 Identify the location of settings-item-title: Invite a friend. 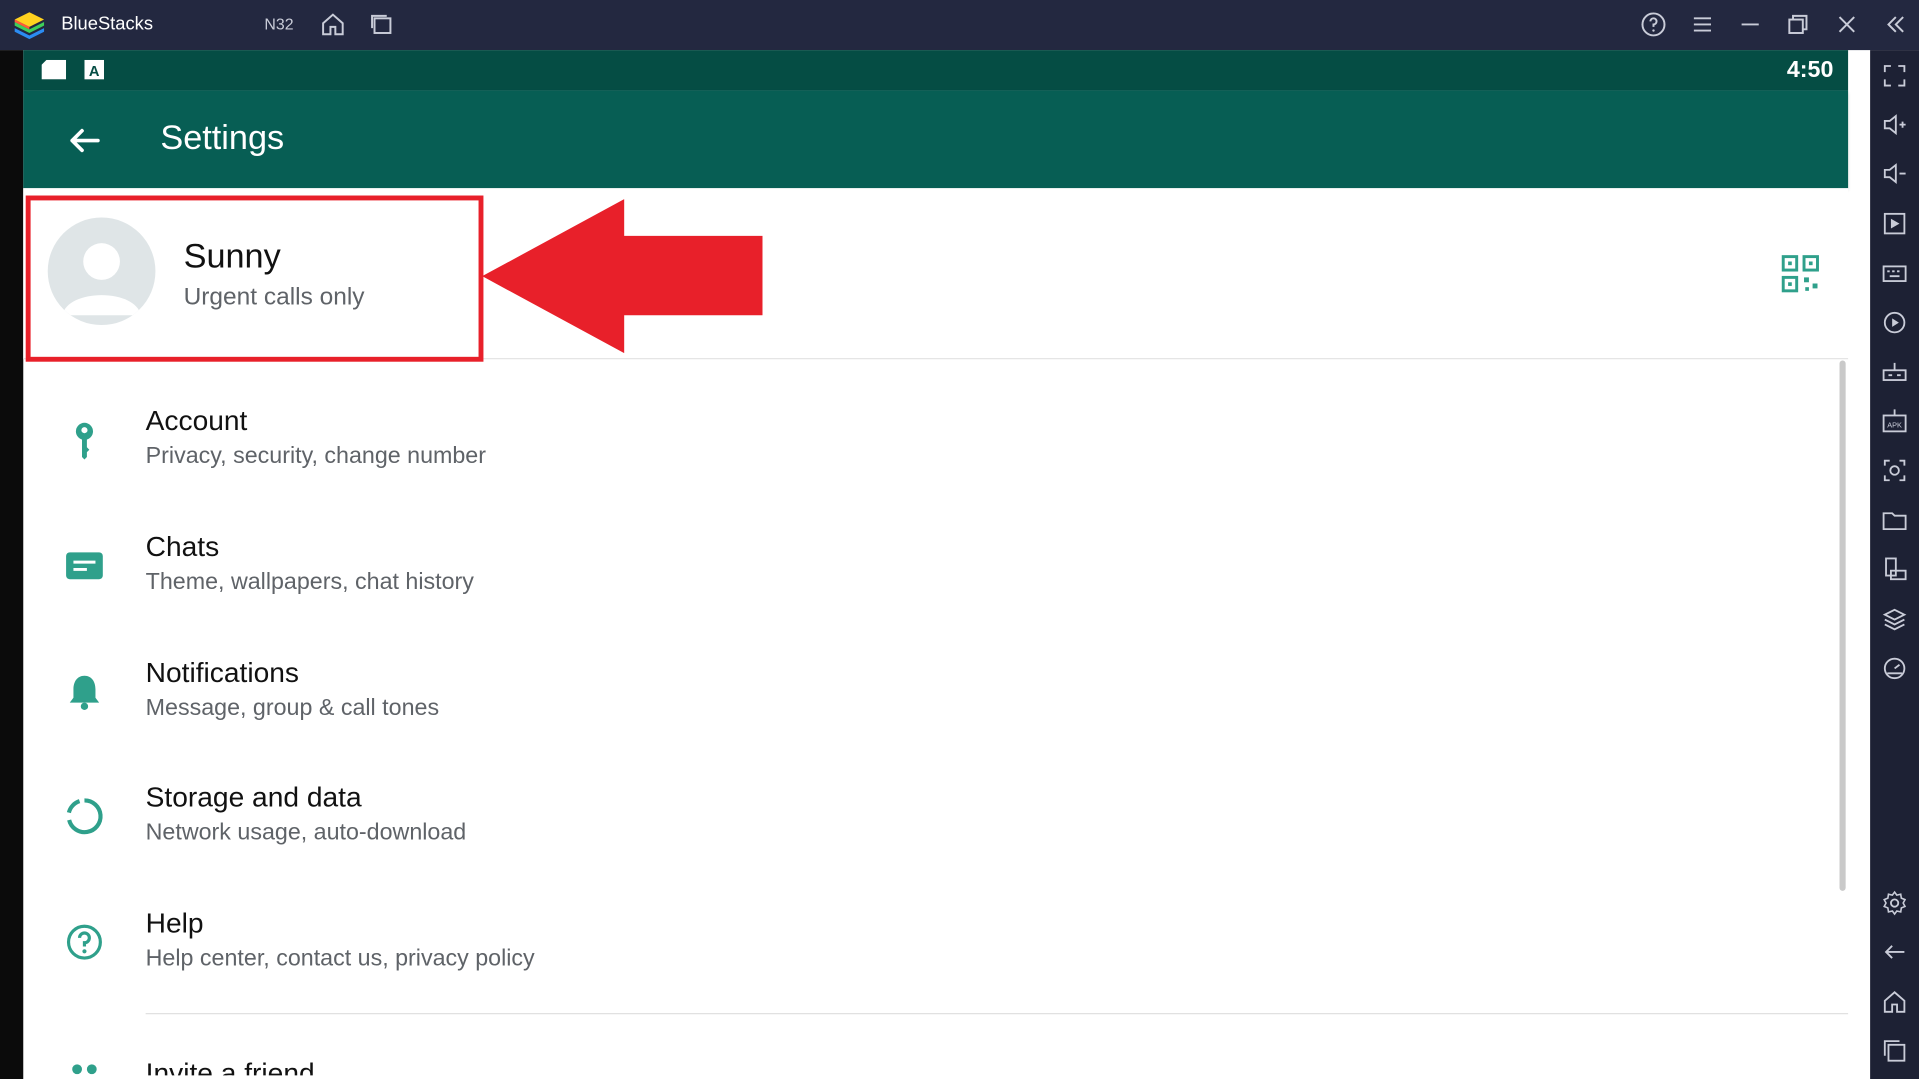
(230, 1066).